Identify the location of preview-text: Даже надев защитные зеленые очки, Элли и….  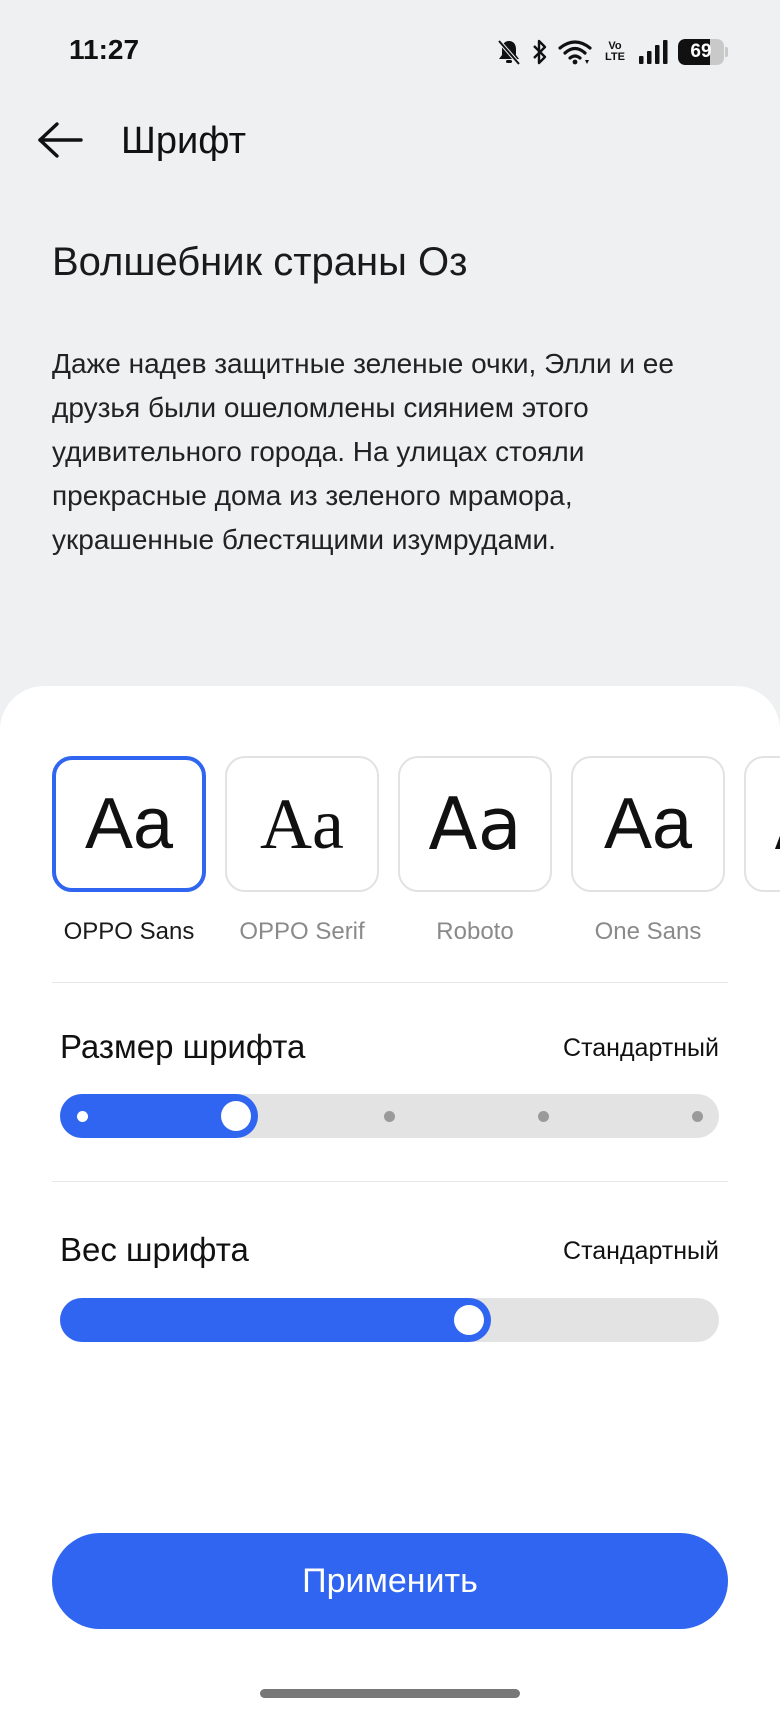
(363, 451).